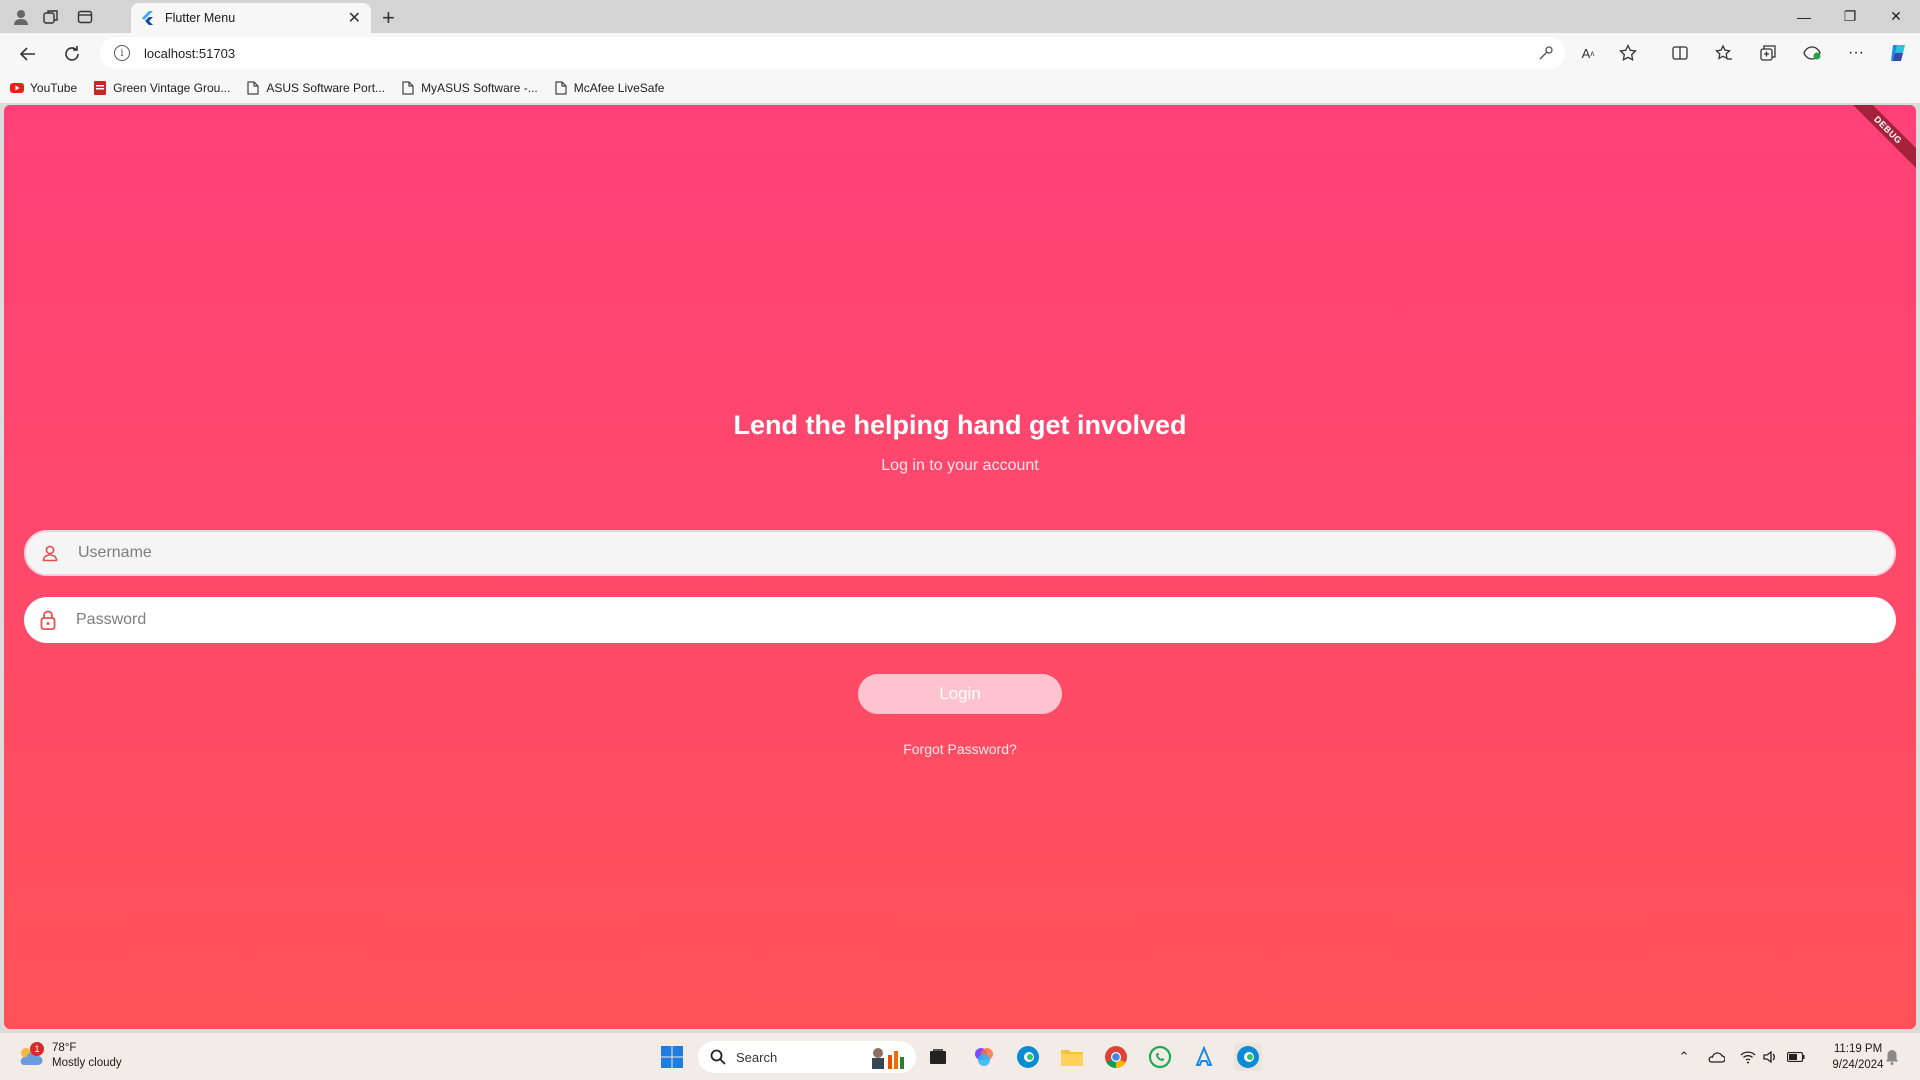  What do you see at coordinates (190, 53) in the screenshot?
I see `url-text: localhost:51703` at bounding box center [190, 53].